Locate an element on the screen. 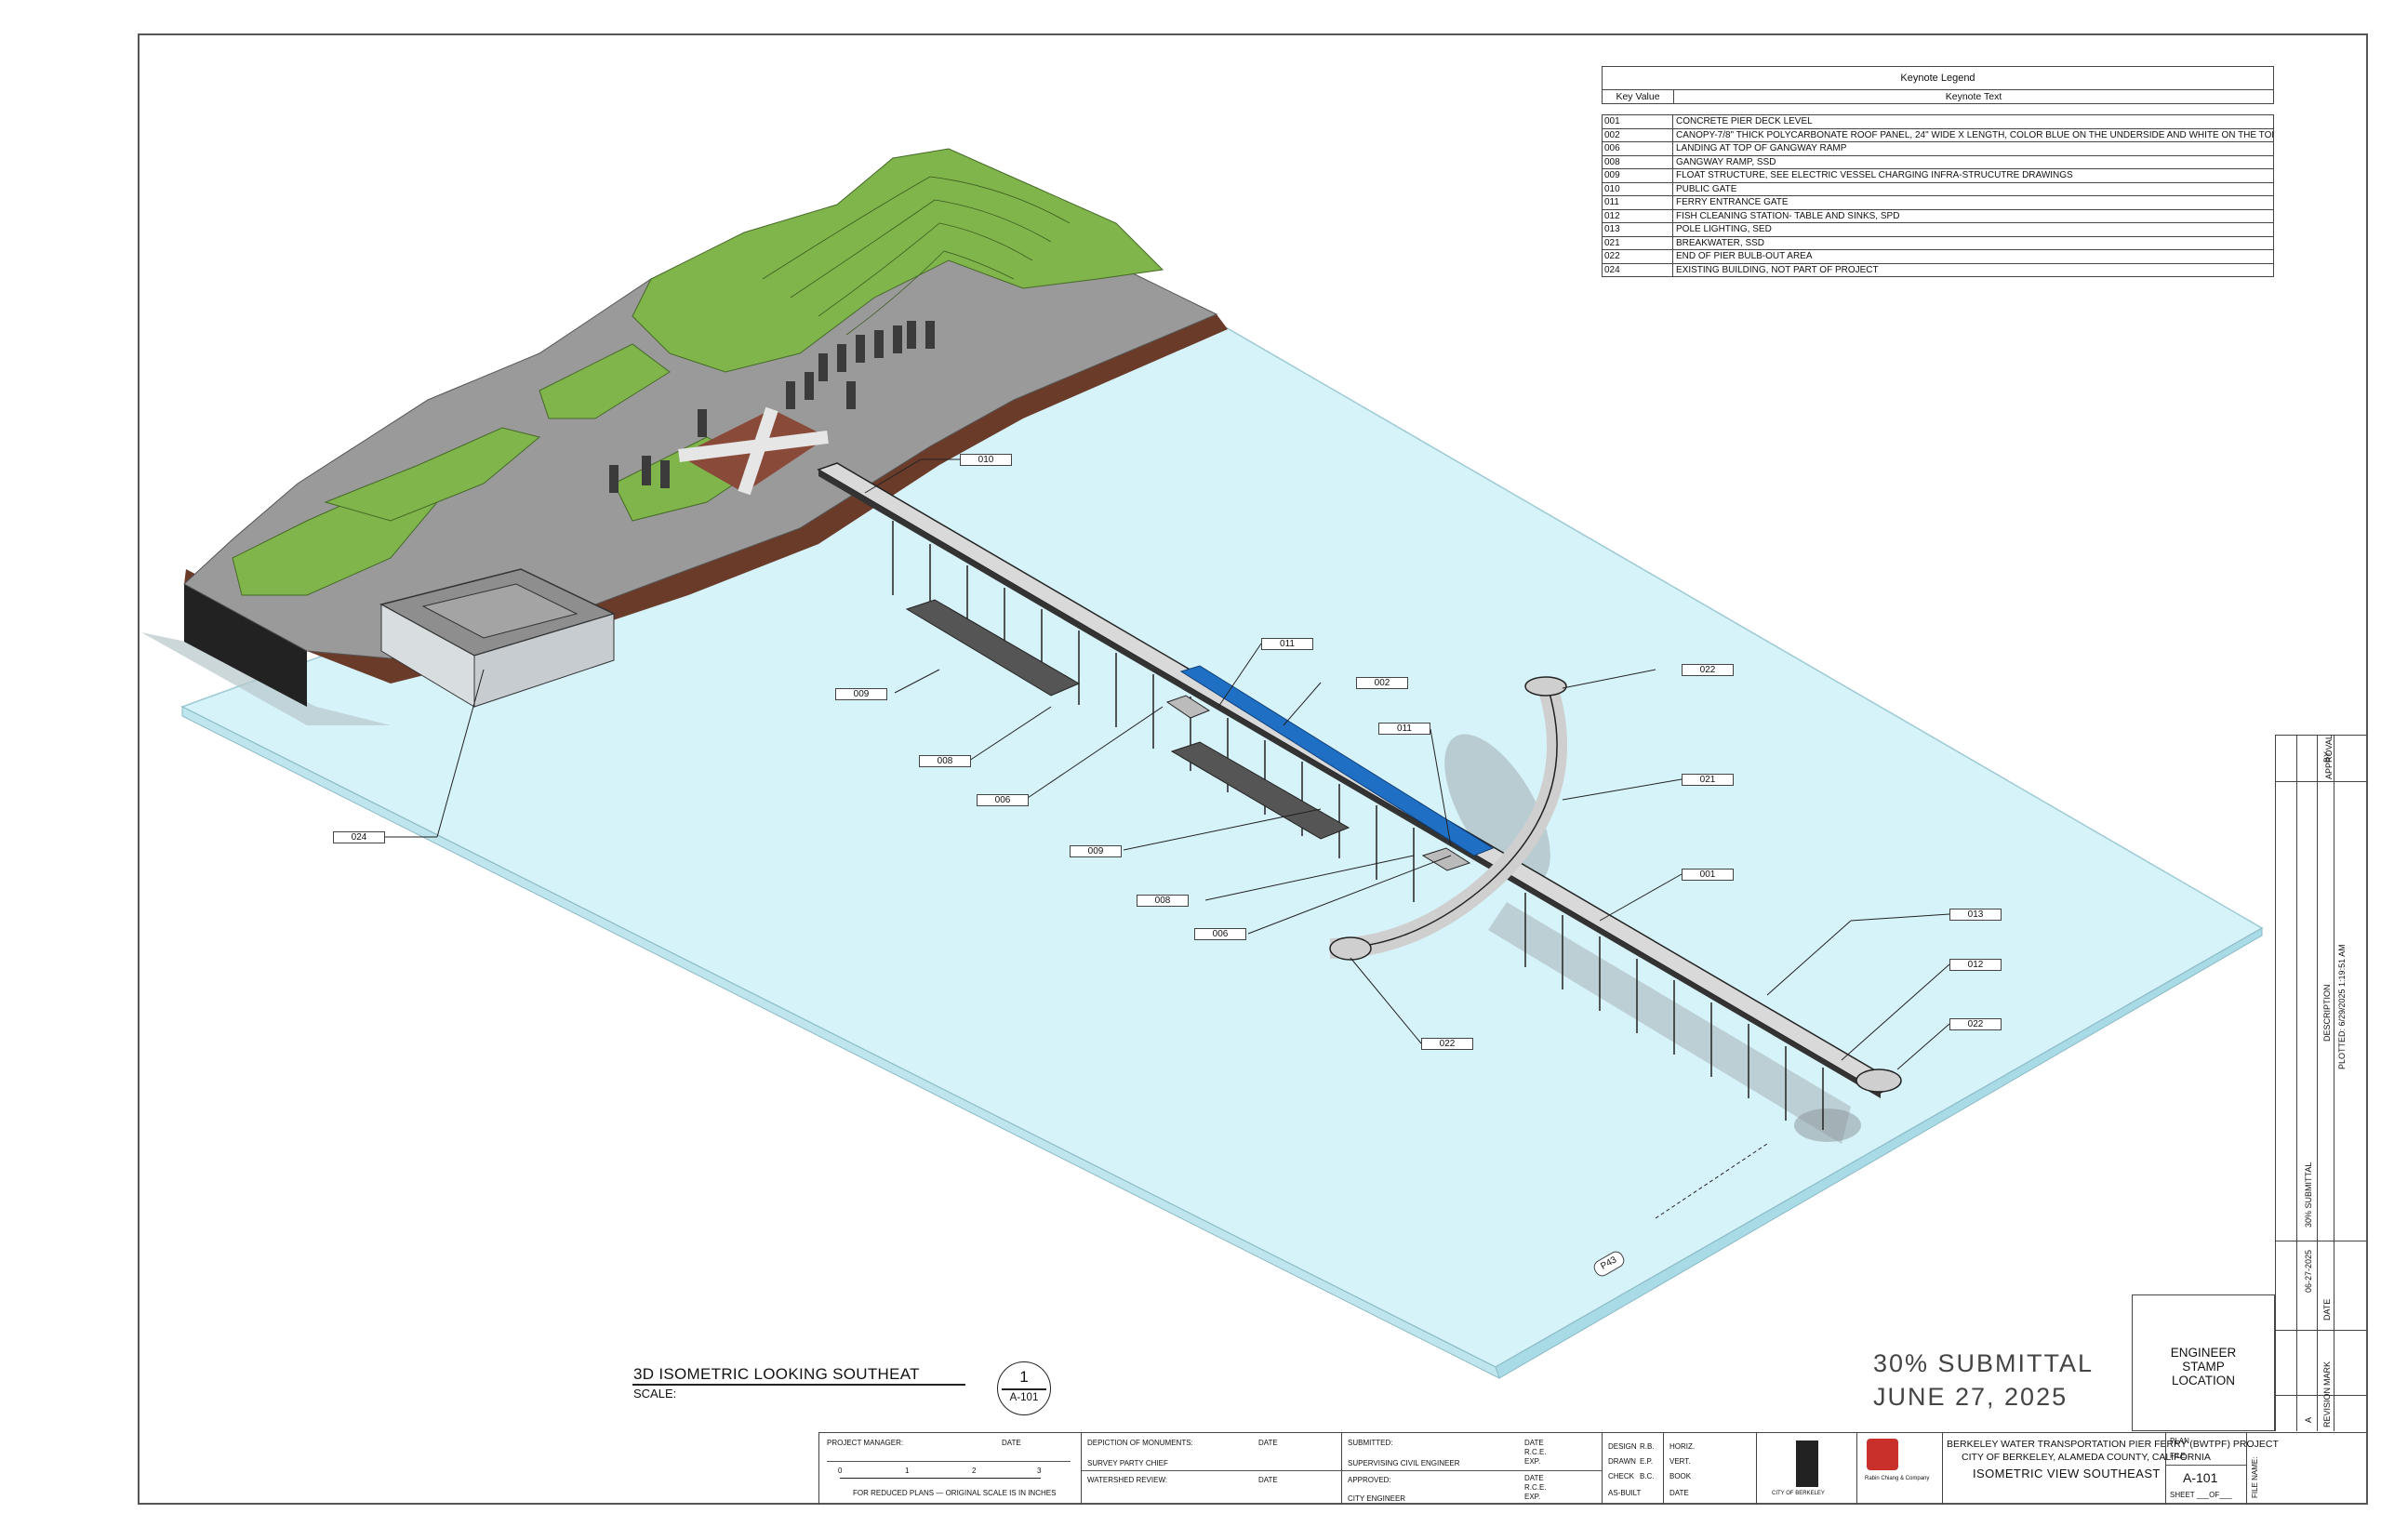 This screenshot has height=1540, width=2381. bulbout-north is located at coordinates (1545, 686).